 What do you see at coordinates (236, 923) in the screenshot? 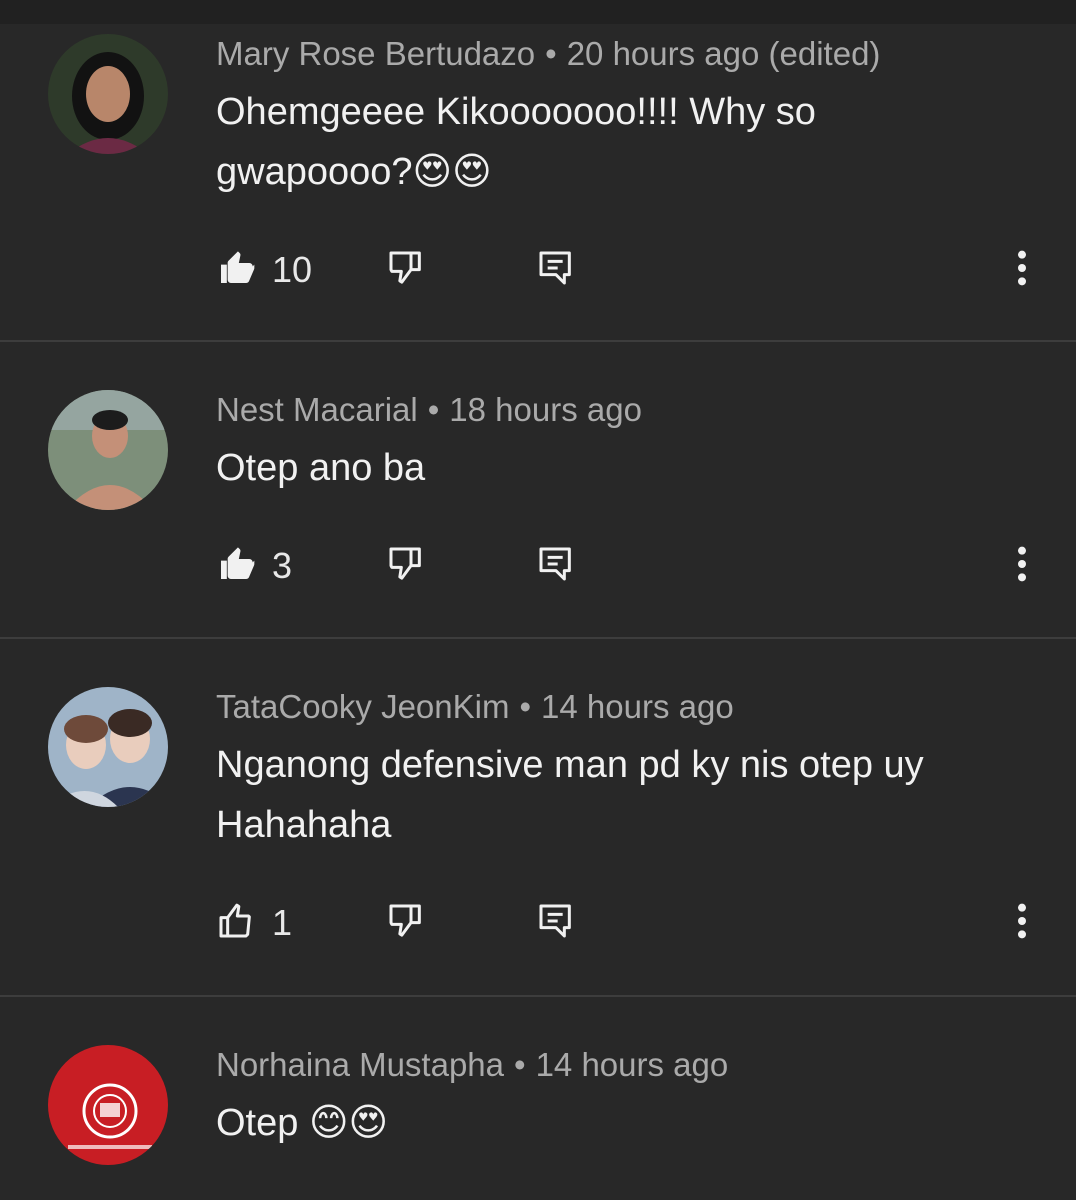
I see `thumbs-up-outline-icon` at bounding box center [236, 923].